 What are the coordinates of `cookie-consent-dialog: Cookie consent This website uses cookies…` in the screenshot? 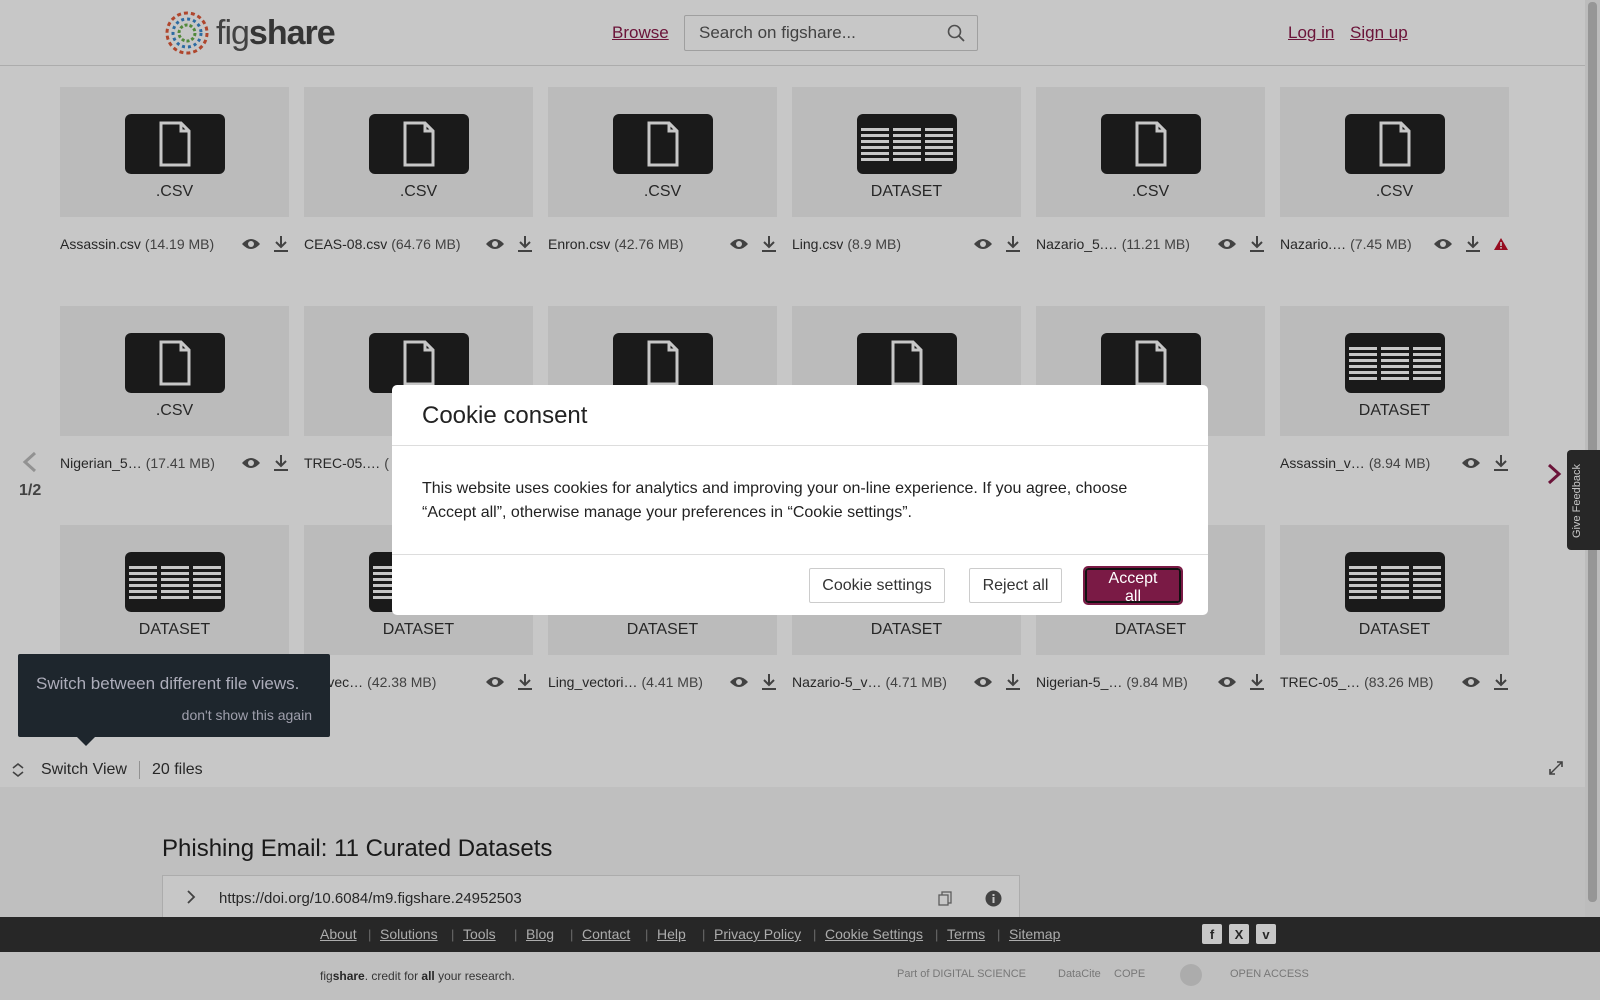 It's located at (800, 500).